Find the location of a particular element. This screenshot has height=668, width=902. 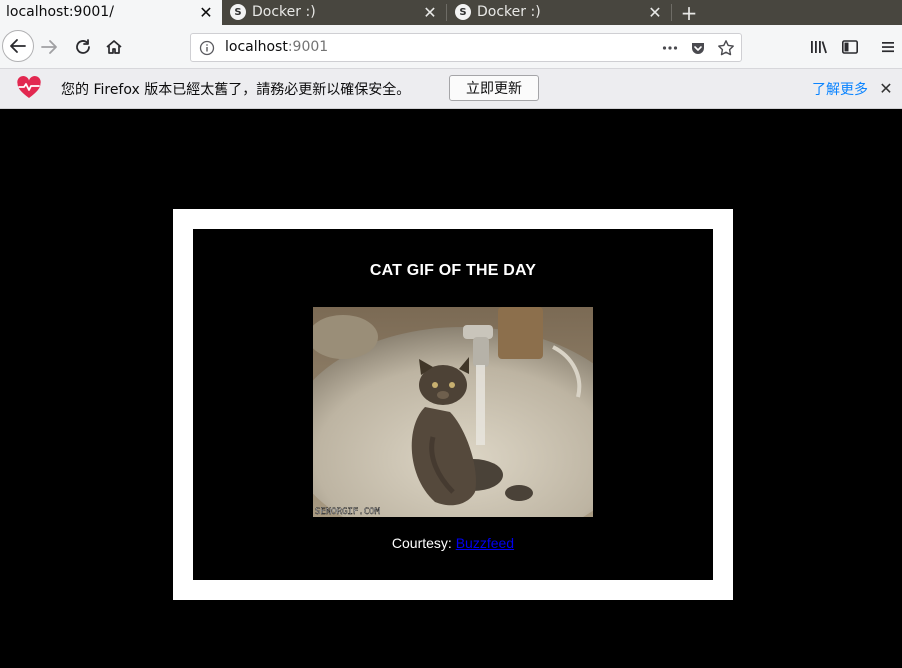

tab-docker-1: S Docker :) ✕ is located at coordinates (334, 12).